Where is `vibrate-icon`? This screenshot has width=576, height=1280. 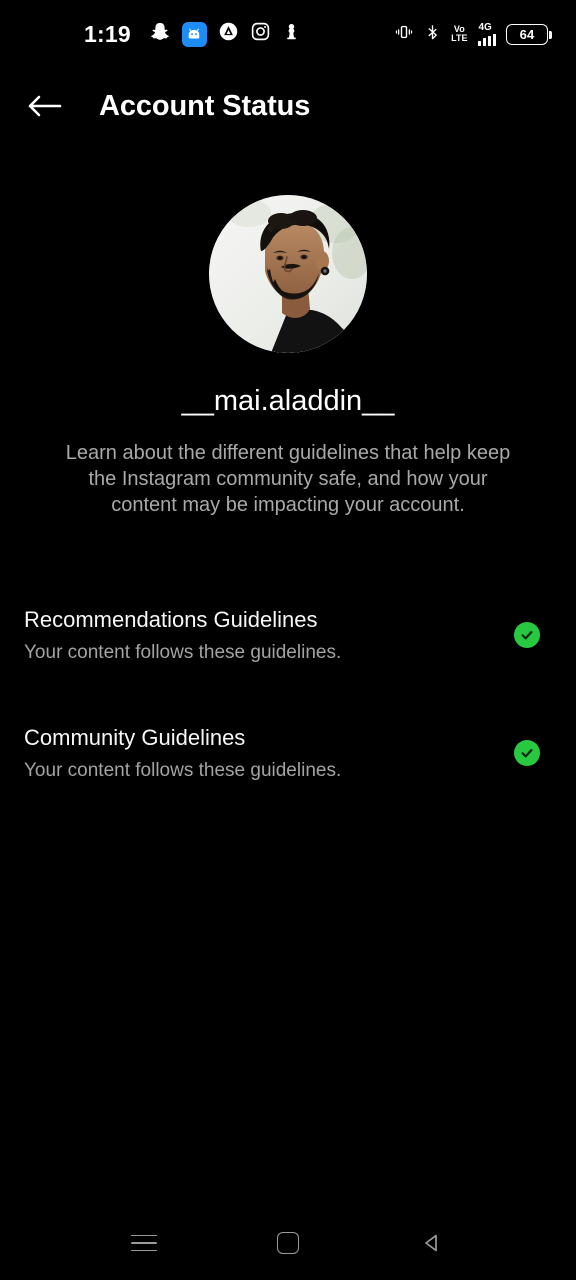
vibrate-icon is located at coordinates (404, 34).